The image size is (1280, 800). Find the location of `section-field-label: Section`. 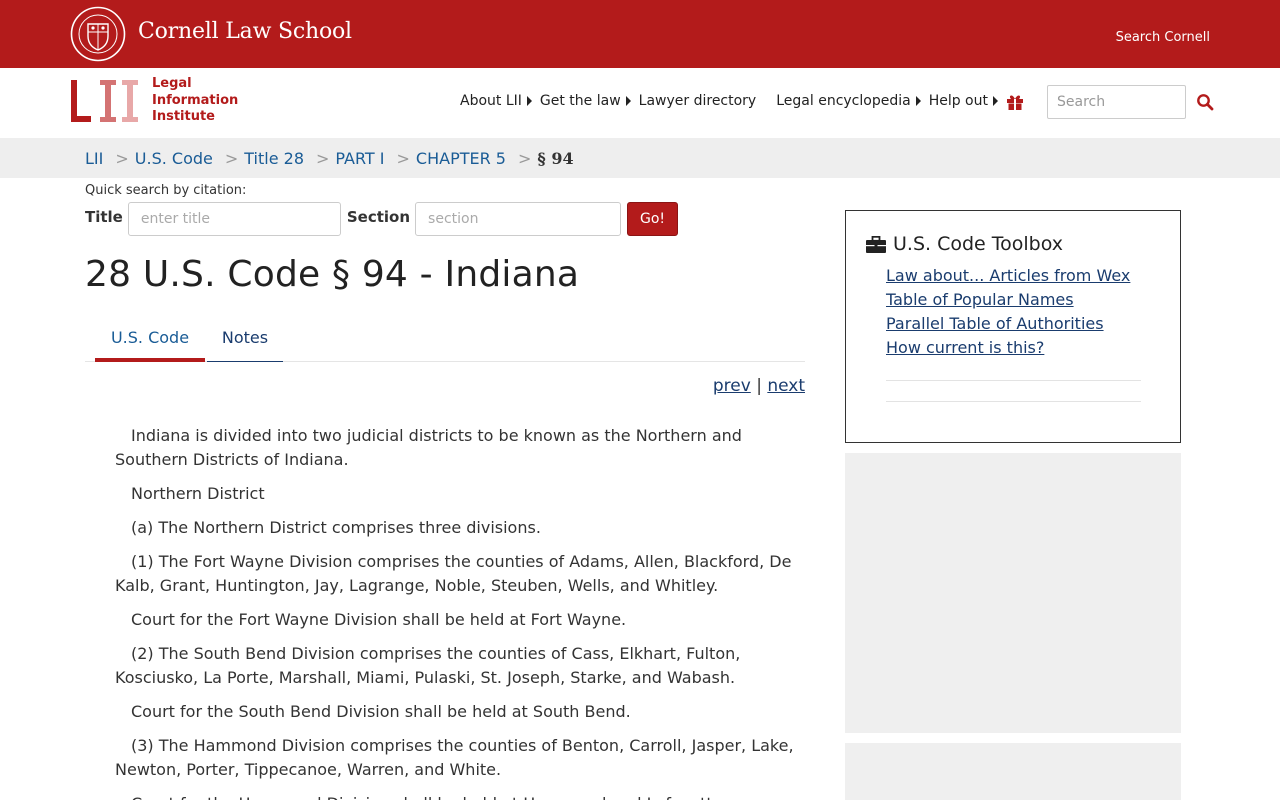

section-field-label: Section is located at coordinates (378, 217).